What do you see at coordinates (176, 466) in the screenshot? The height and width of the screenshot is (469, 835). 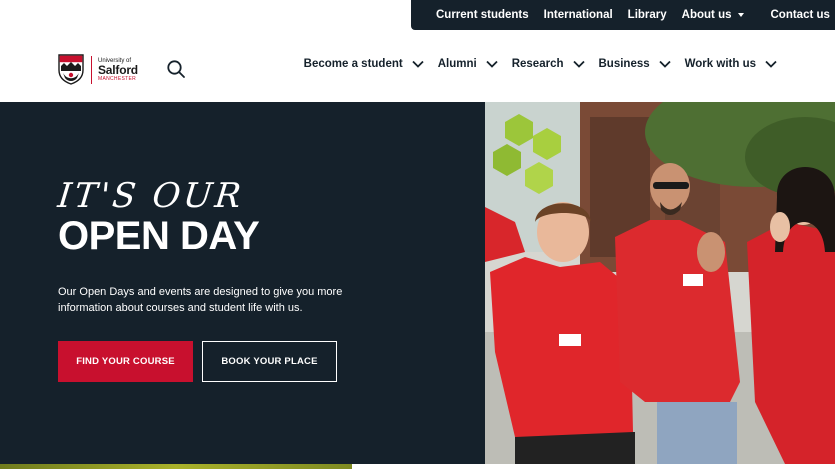 I see `next-section-image` at bounding box center [176, 466].